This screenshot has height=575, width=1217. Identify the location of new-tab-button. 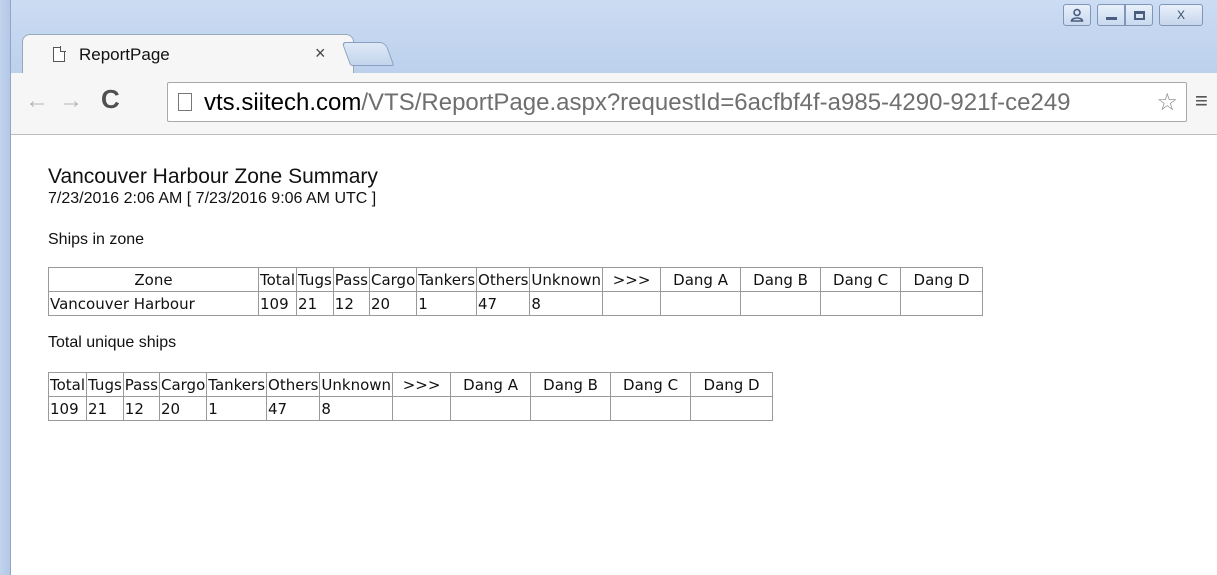
(368, 54).